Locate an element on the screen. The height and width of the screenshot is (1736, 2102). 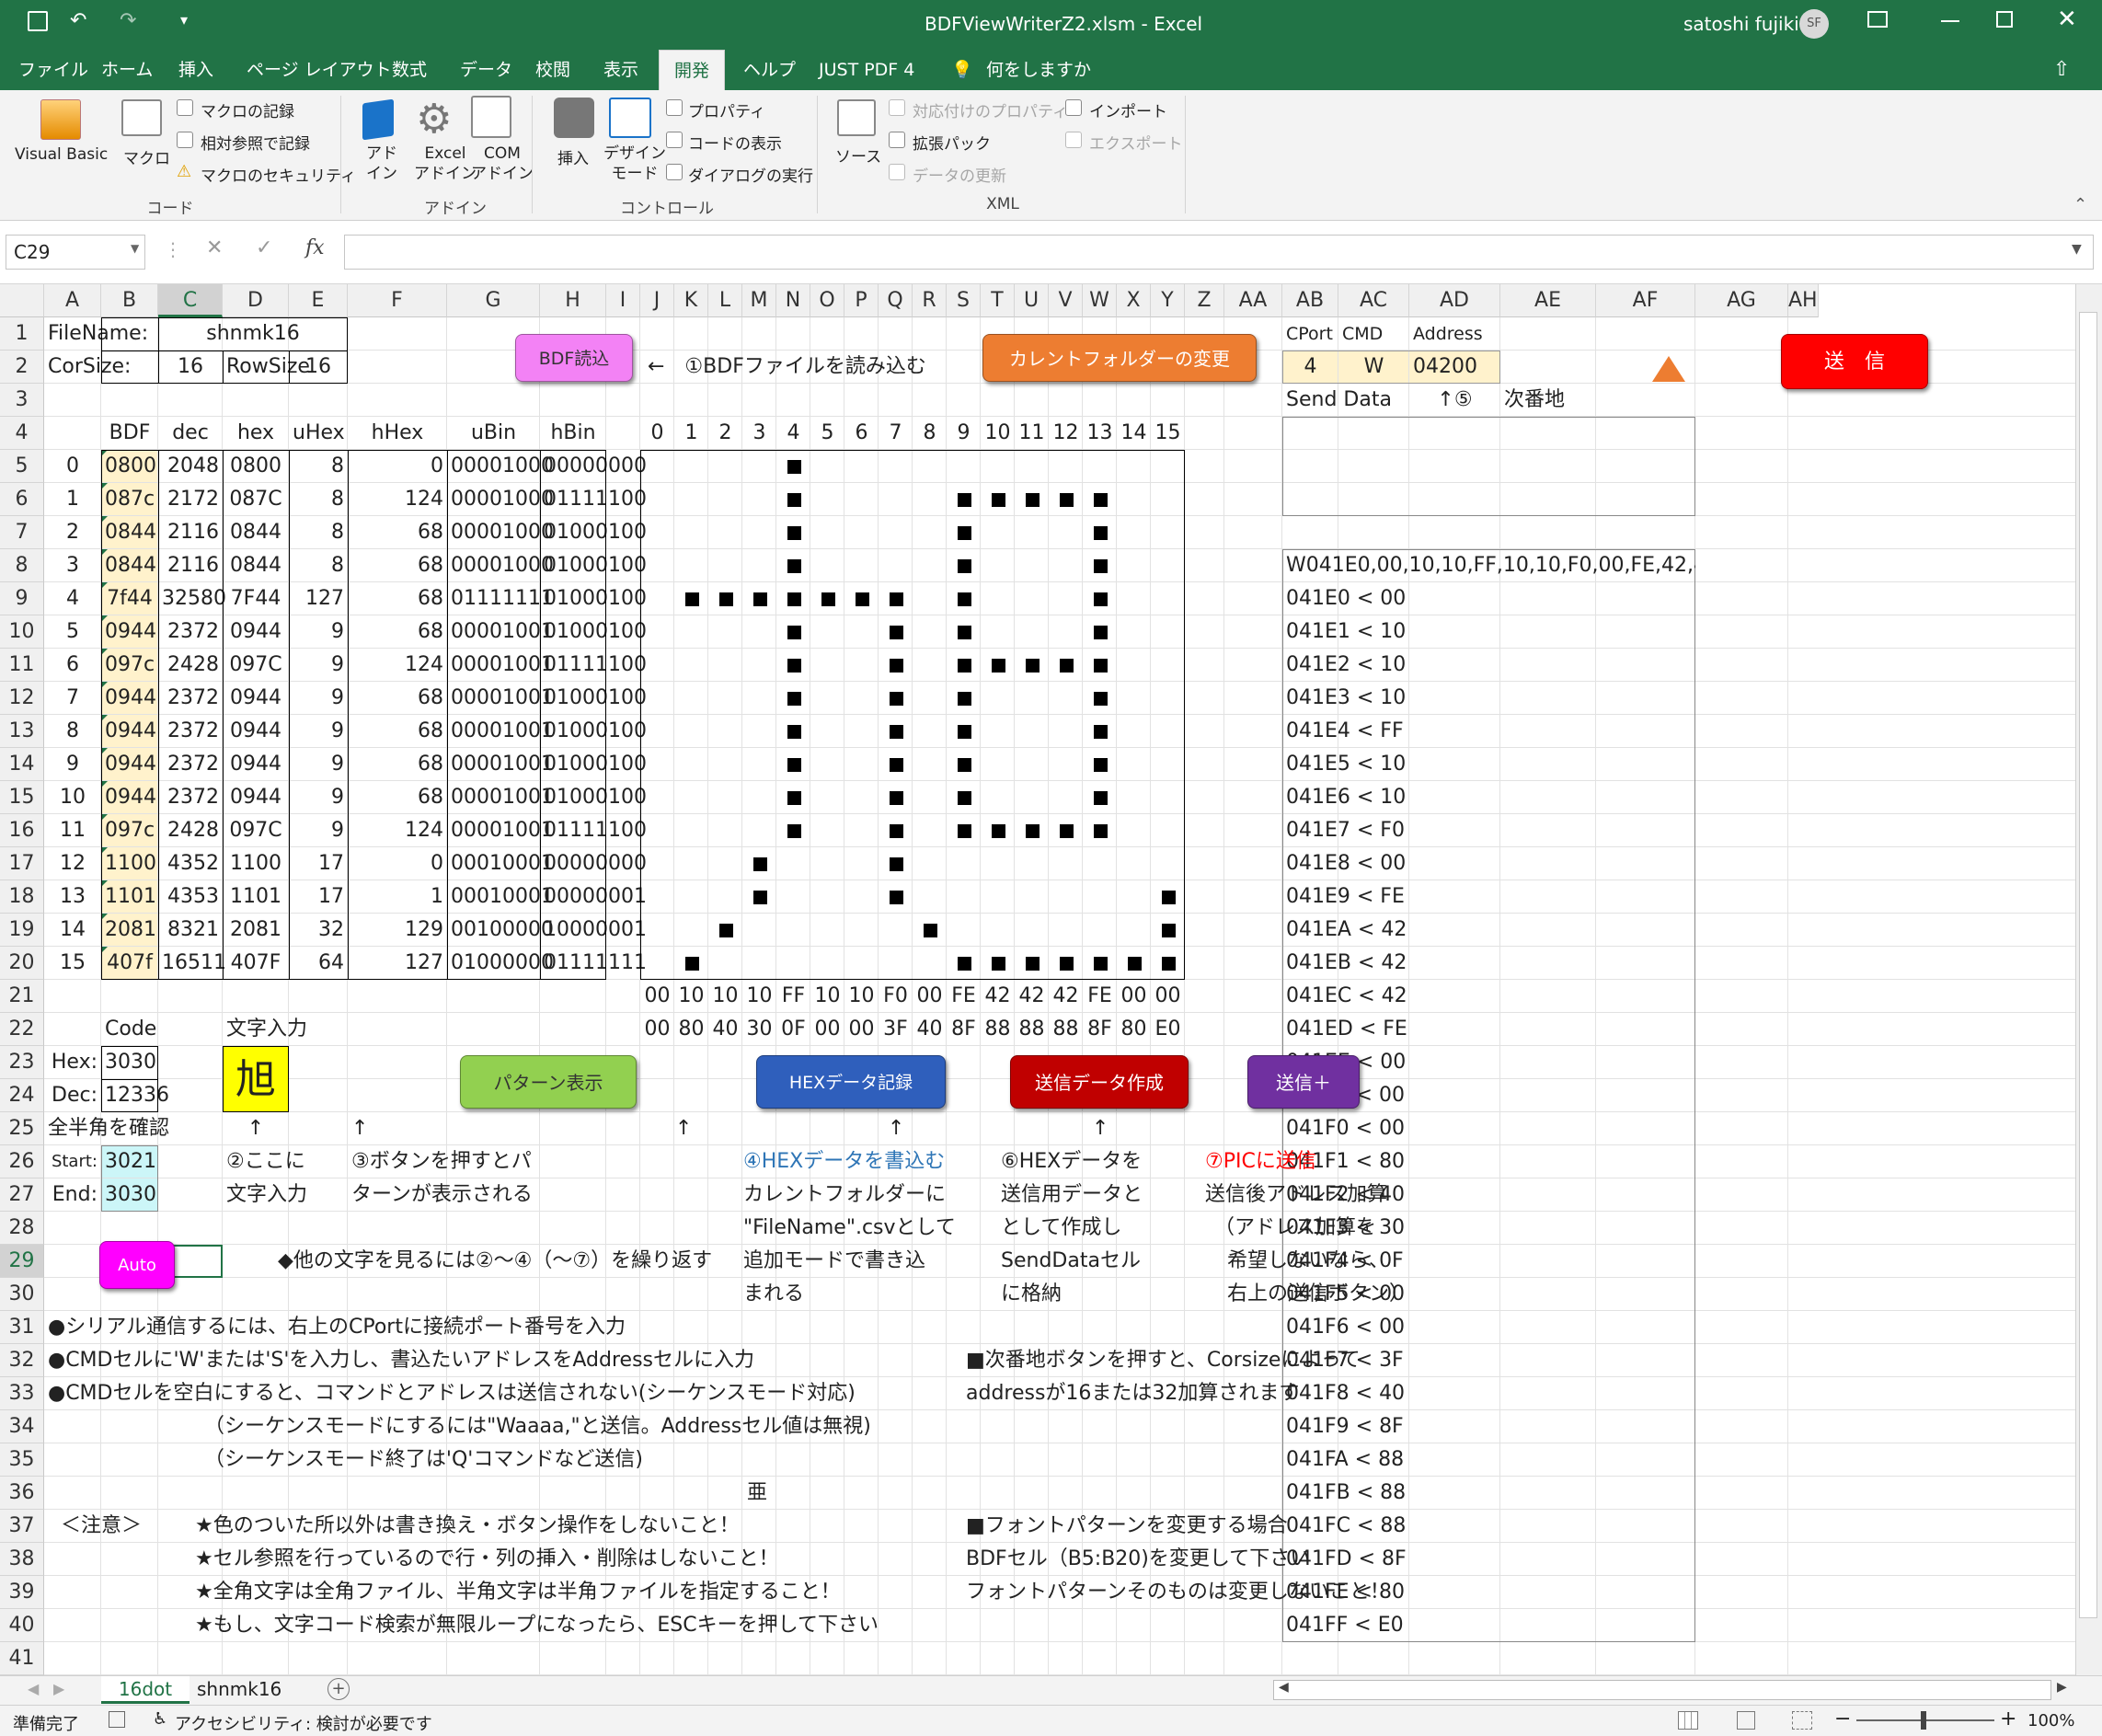
column-header: B is located at coordinates (129, 300).